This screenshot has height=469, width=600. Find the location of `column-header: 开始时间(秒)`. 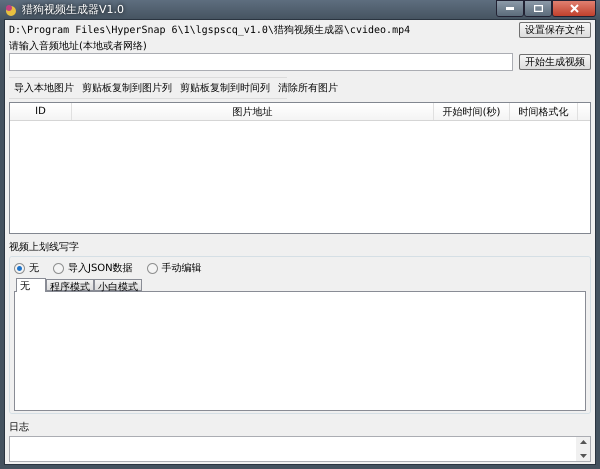

column-header: 开始时间(秒) is located at coordinates (472, 111).